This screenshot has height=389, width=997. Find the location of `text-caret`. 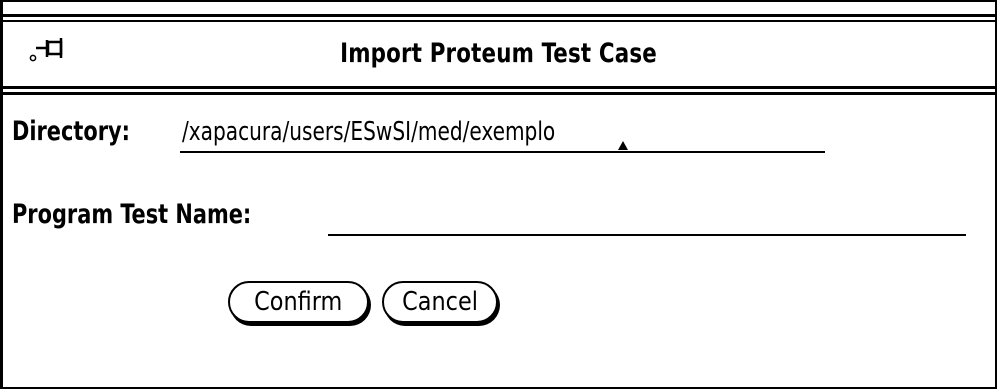

text-caret is located at coordinates (623, 145).